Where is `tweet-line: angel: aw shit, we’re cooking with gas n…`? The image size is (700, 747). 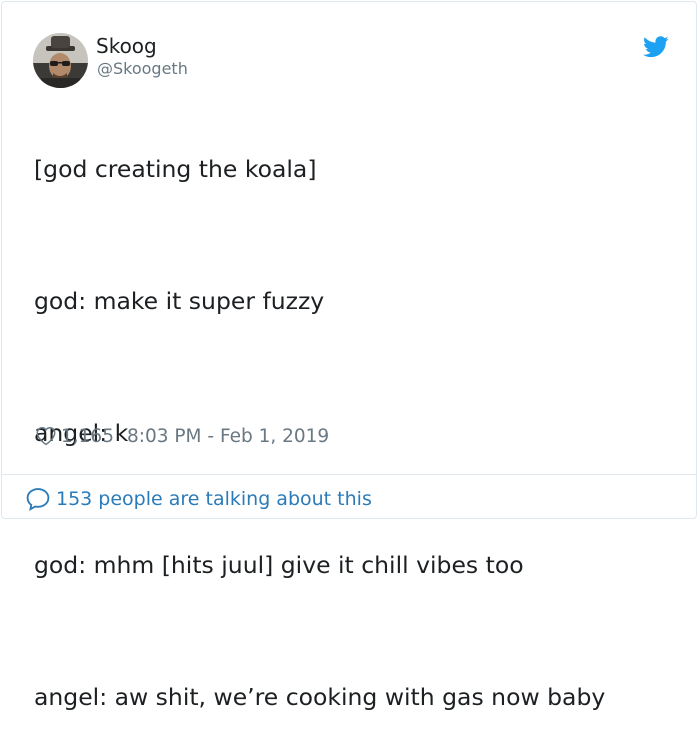 tweet-line: angel: aw shit, we’re cooking with gas n… is located at coordinates (320, 697).